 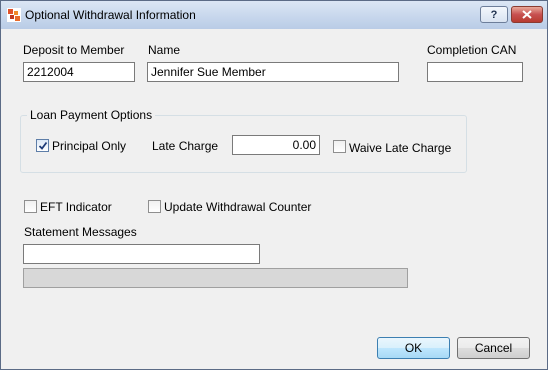 What do you see at coordinates (273, 72) in the screenshot?
I see `name-input: Jennifer Sue Member` at bounding box center [273, 72].